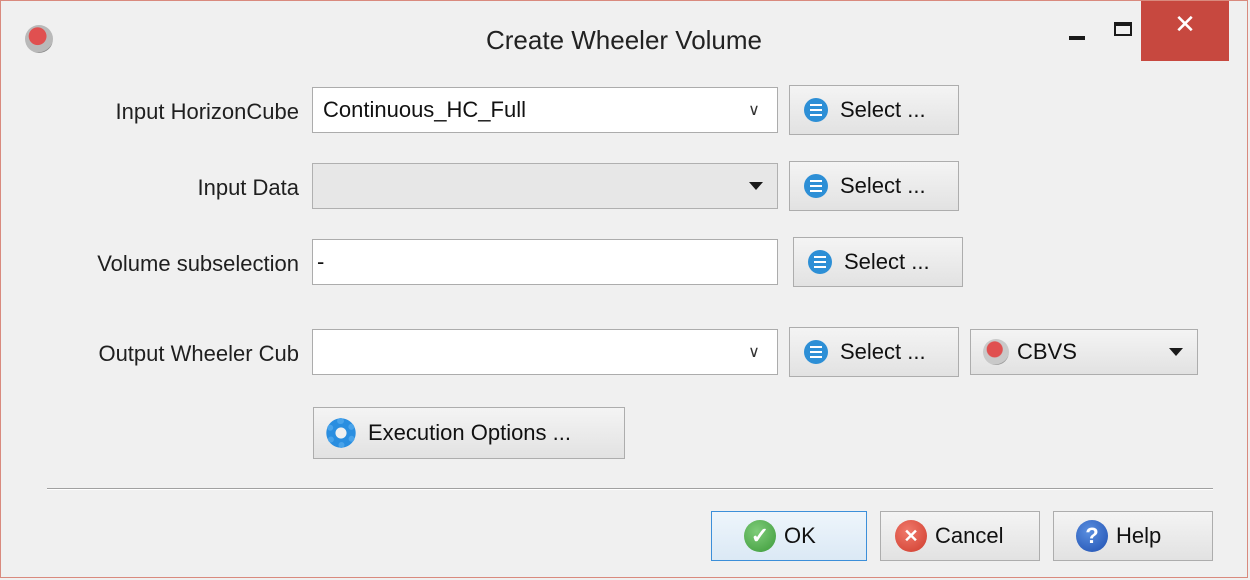 Image resolution: width=1250 pixels, height=580 pixels. What do you see at coordinates (1139, 535) in the screenshot?
I see `help-button-label: Help` at bounding box center [1139, 535].